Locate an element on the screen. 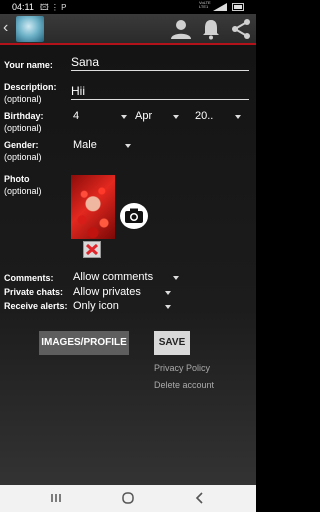  privacy-policy-link: Privacy Policy is located at coordinates (182, 368).